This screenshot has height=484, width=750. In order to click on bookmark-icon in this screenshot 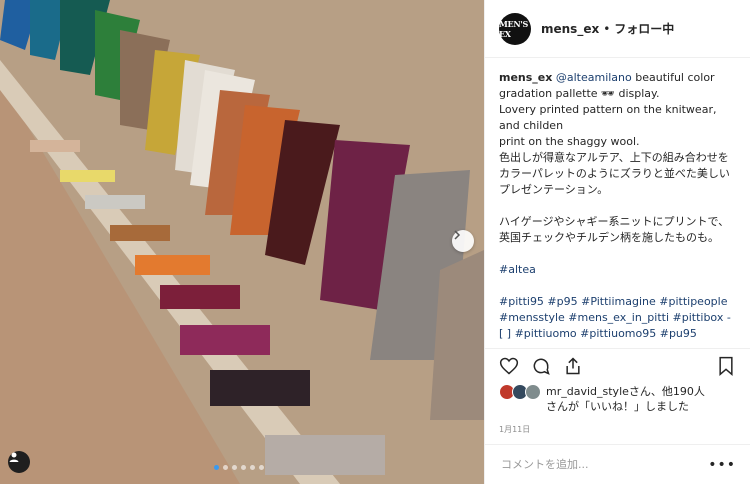, I will do `click(726, 366)`.